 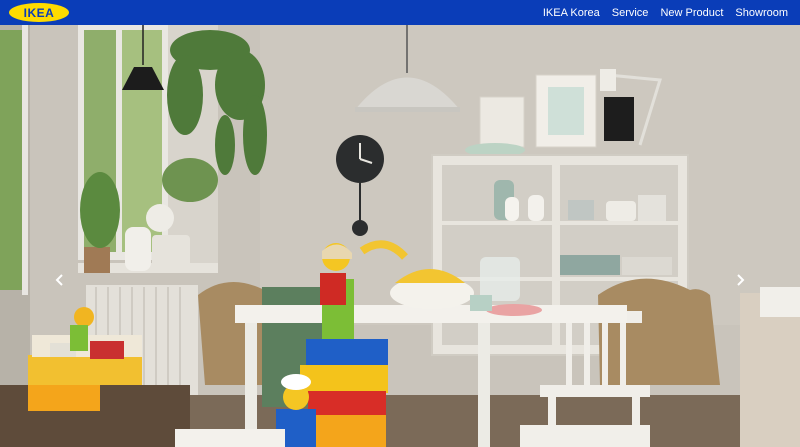 I want to click on nav-link-service: Service, so click(x=630, y=13).